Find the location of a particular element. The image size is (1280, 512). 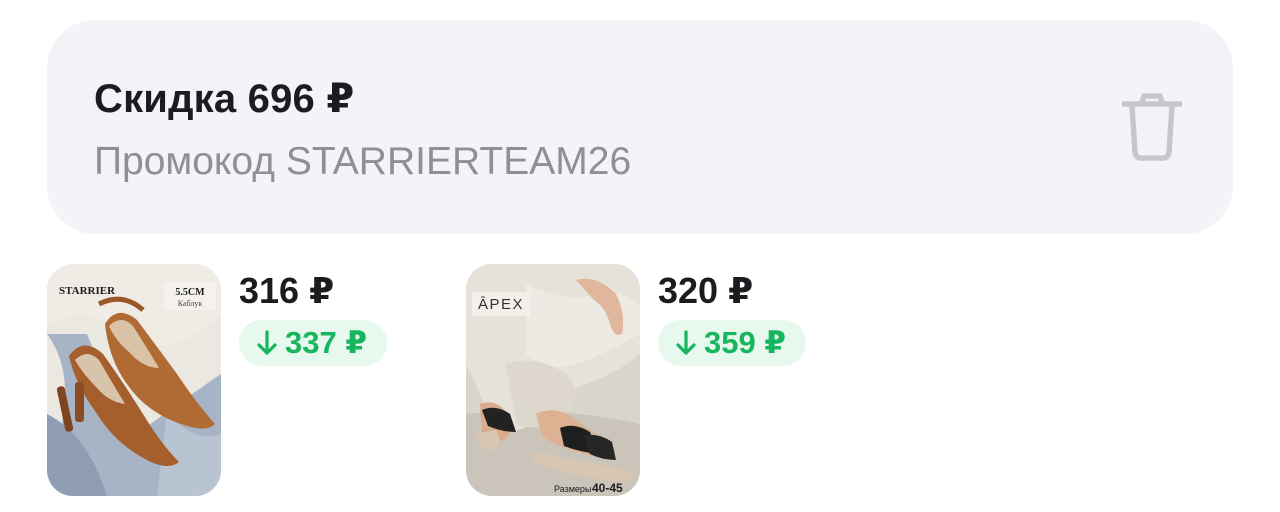

product-image-badge-sub-1: Каблук is located at coordinates (190, 303).